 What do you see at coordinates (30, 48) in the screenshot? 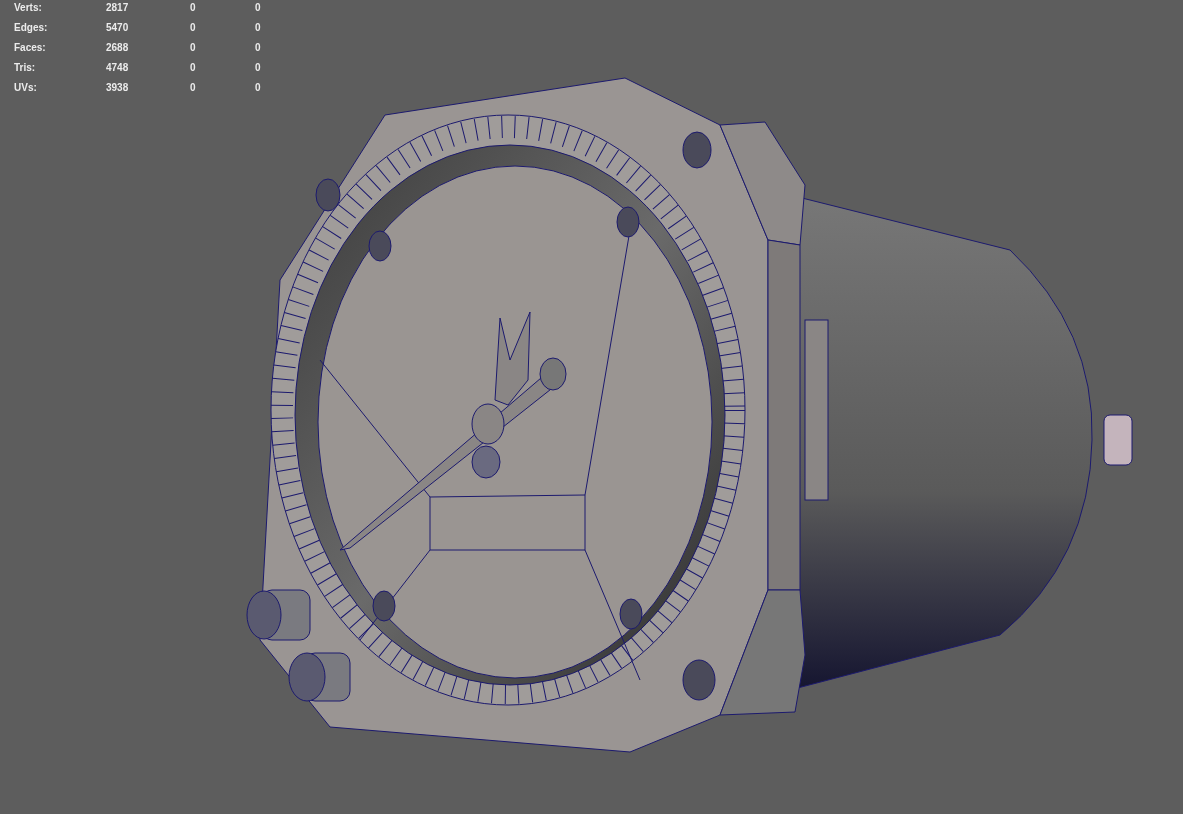
I see `stat-label: Faces:` at bounding box center [30, 48].